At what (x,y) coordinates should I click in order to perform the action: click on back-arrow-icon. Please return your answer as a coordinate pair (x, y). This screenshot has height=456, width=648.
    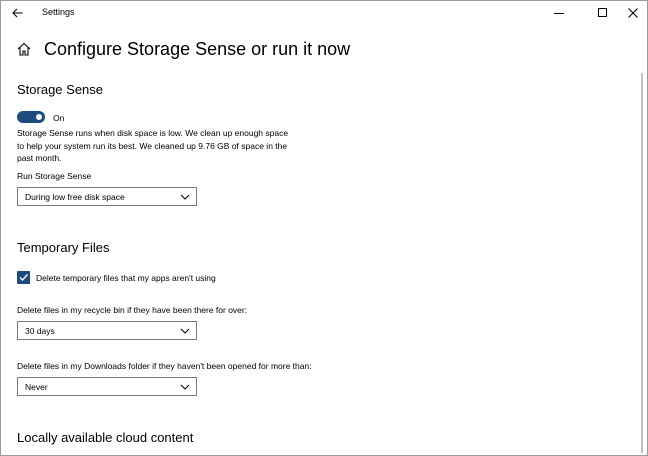
    Looking at the image, I should click on (16, 13).